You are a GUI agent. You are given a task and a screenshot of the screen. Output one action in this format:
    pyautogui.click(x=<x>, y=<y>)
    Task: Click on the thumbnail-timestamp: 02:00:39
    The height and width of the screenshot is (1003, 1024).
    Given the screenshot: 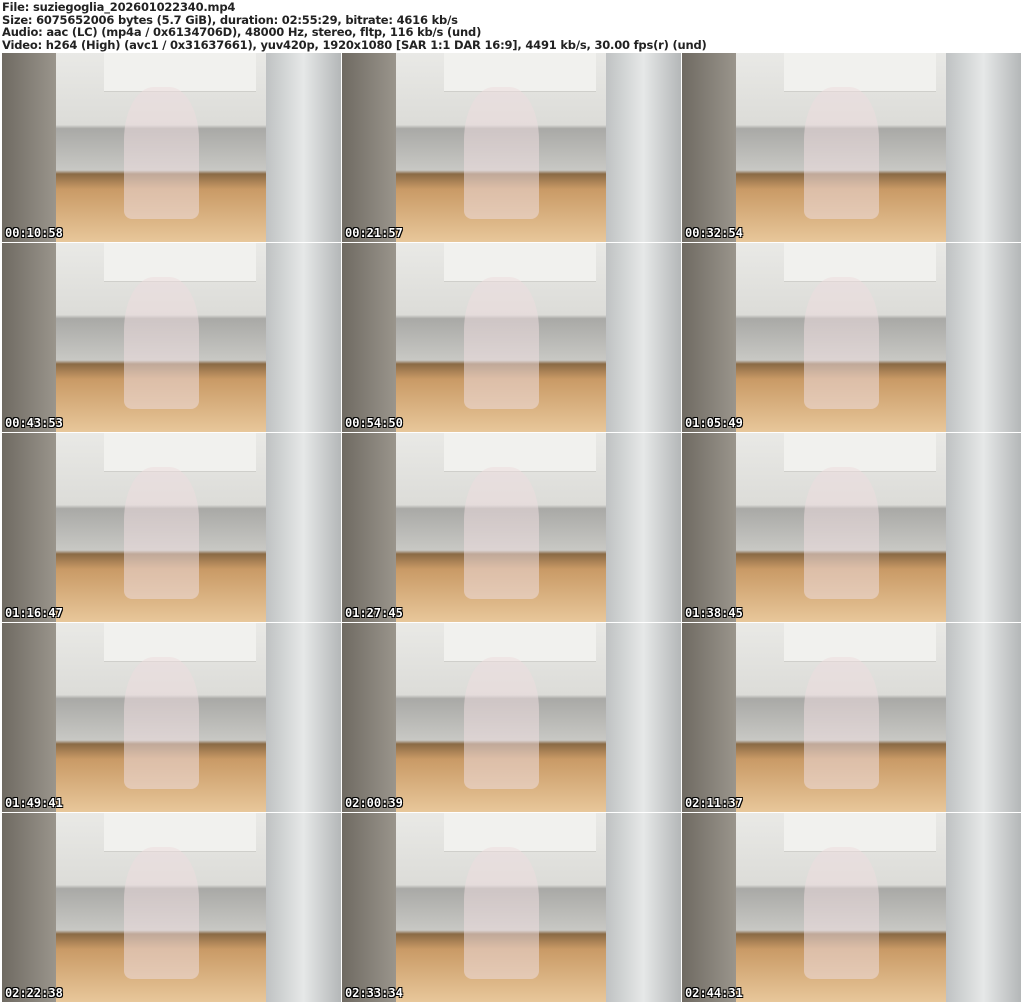 What is the action you would take?
    pyautogui.click(x=374, y=803)
    